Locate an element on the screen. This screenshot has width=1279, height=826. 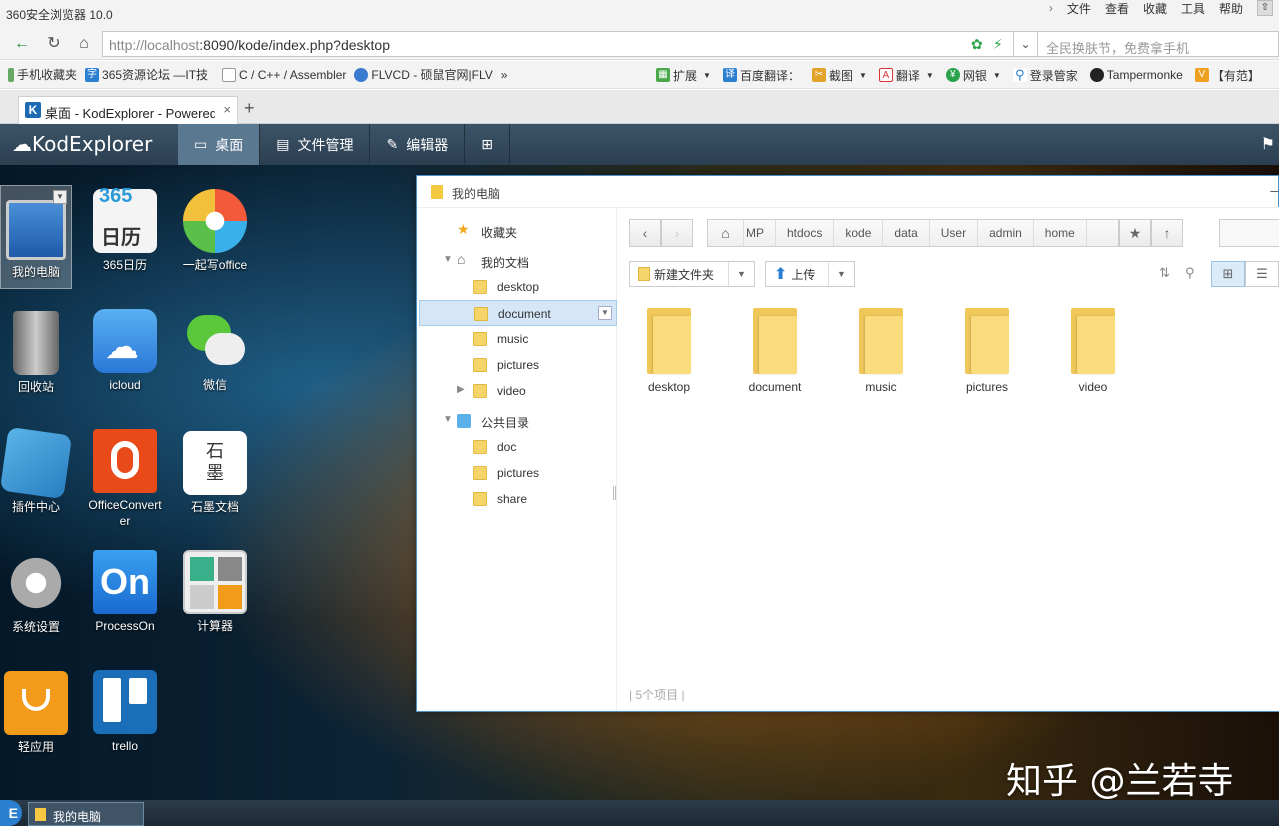
folder-item-music: music is located at coordinates (881, 351).